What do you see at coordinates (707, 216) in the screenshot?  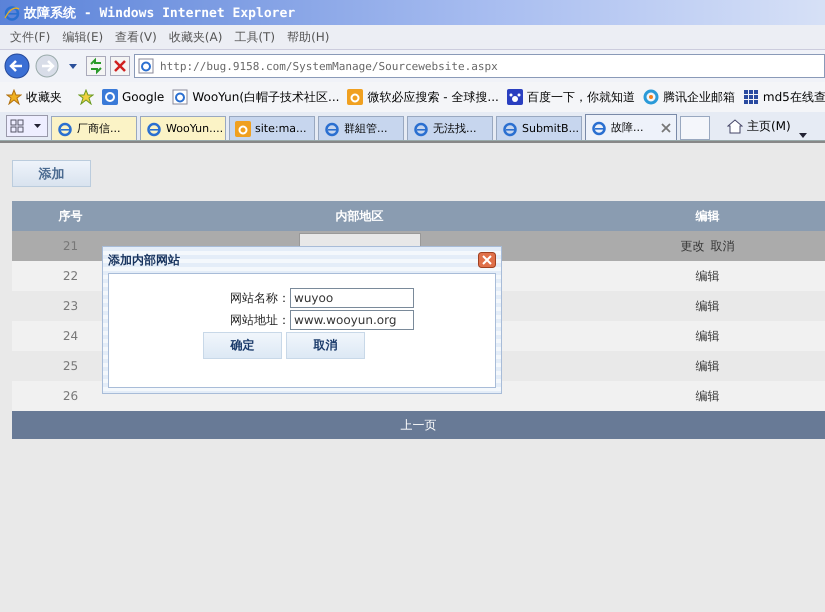 I see `column-header: 编辑` at bounding box center [707, 216].